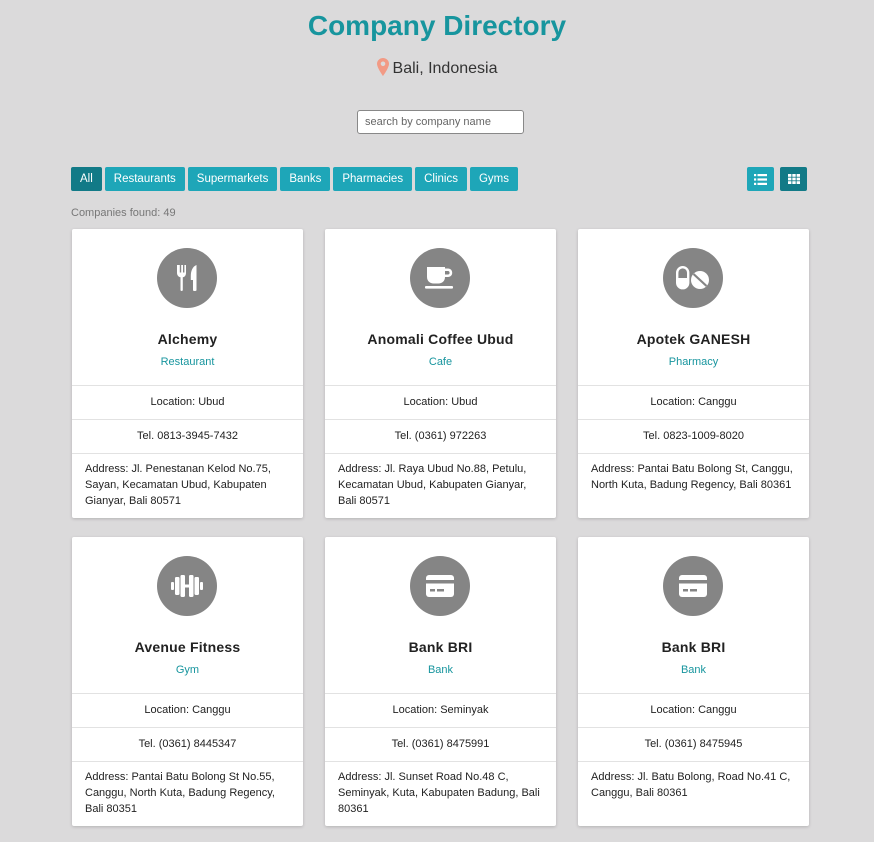  I want to click on map-pin-icon, so click(382, 67).